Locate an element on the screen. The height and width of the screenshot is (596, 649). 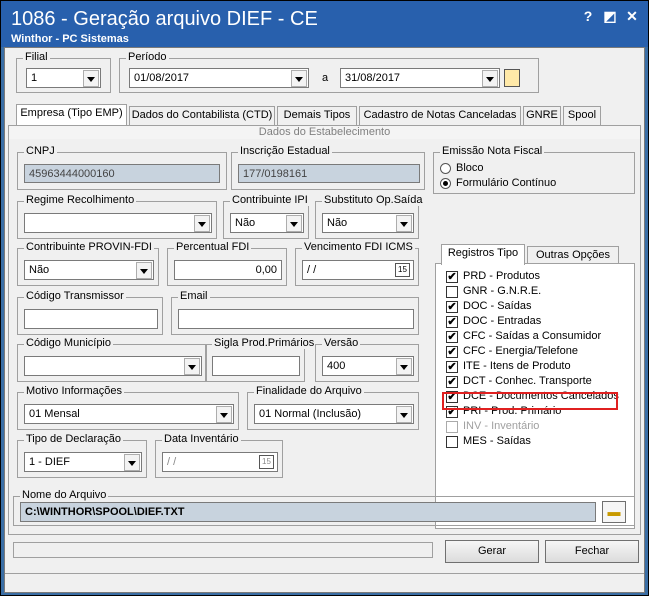
fechar-button: Fechar is located at coordinates (592, 551).